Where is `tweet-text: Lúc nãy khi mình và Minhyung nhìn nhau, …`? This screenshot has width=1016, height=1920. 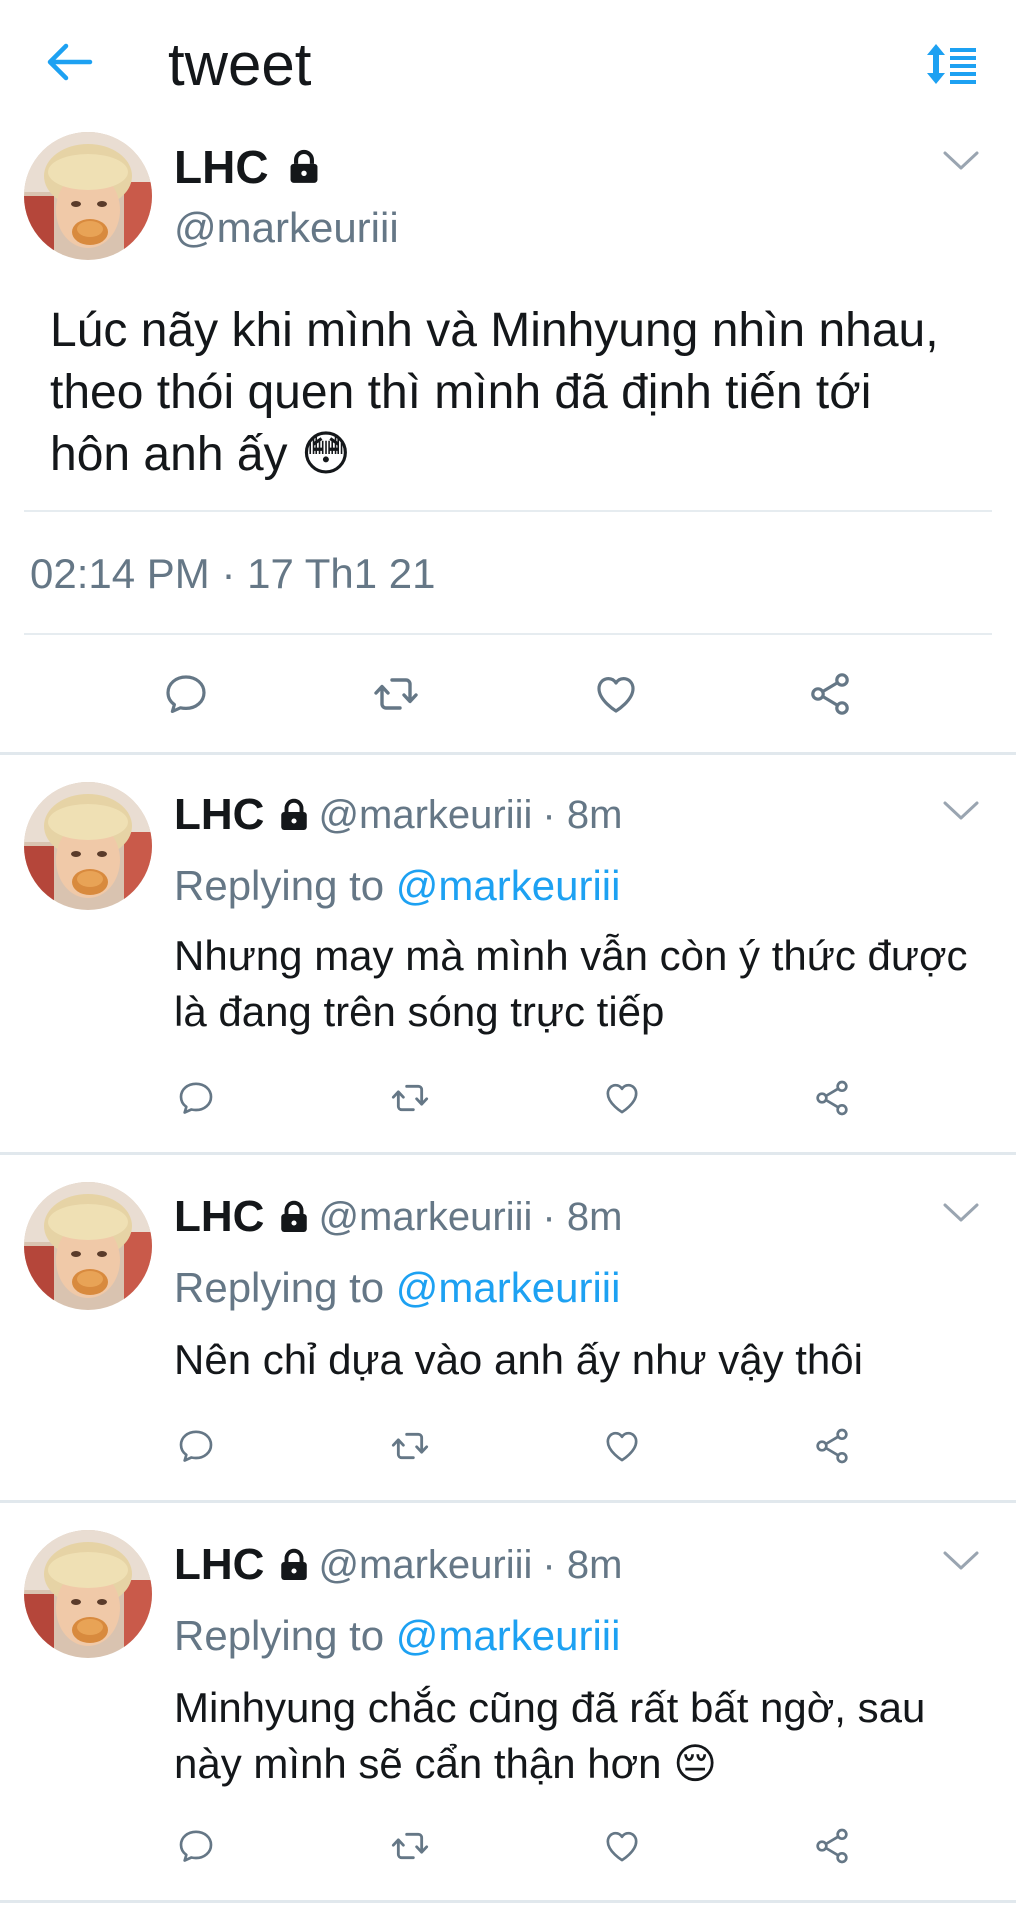
tweet-text: Lúc nãy khi mình và Minhyung nhìn nhau, … is located at coordinates (494, 392).